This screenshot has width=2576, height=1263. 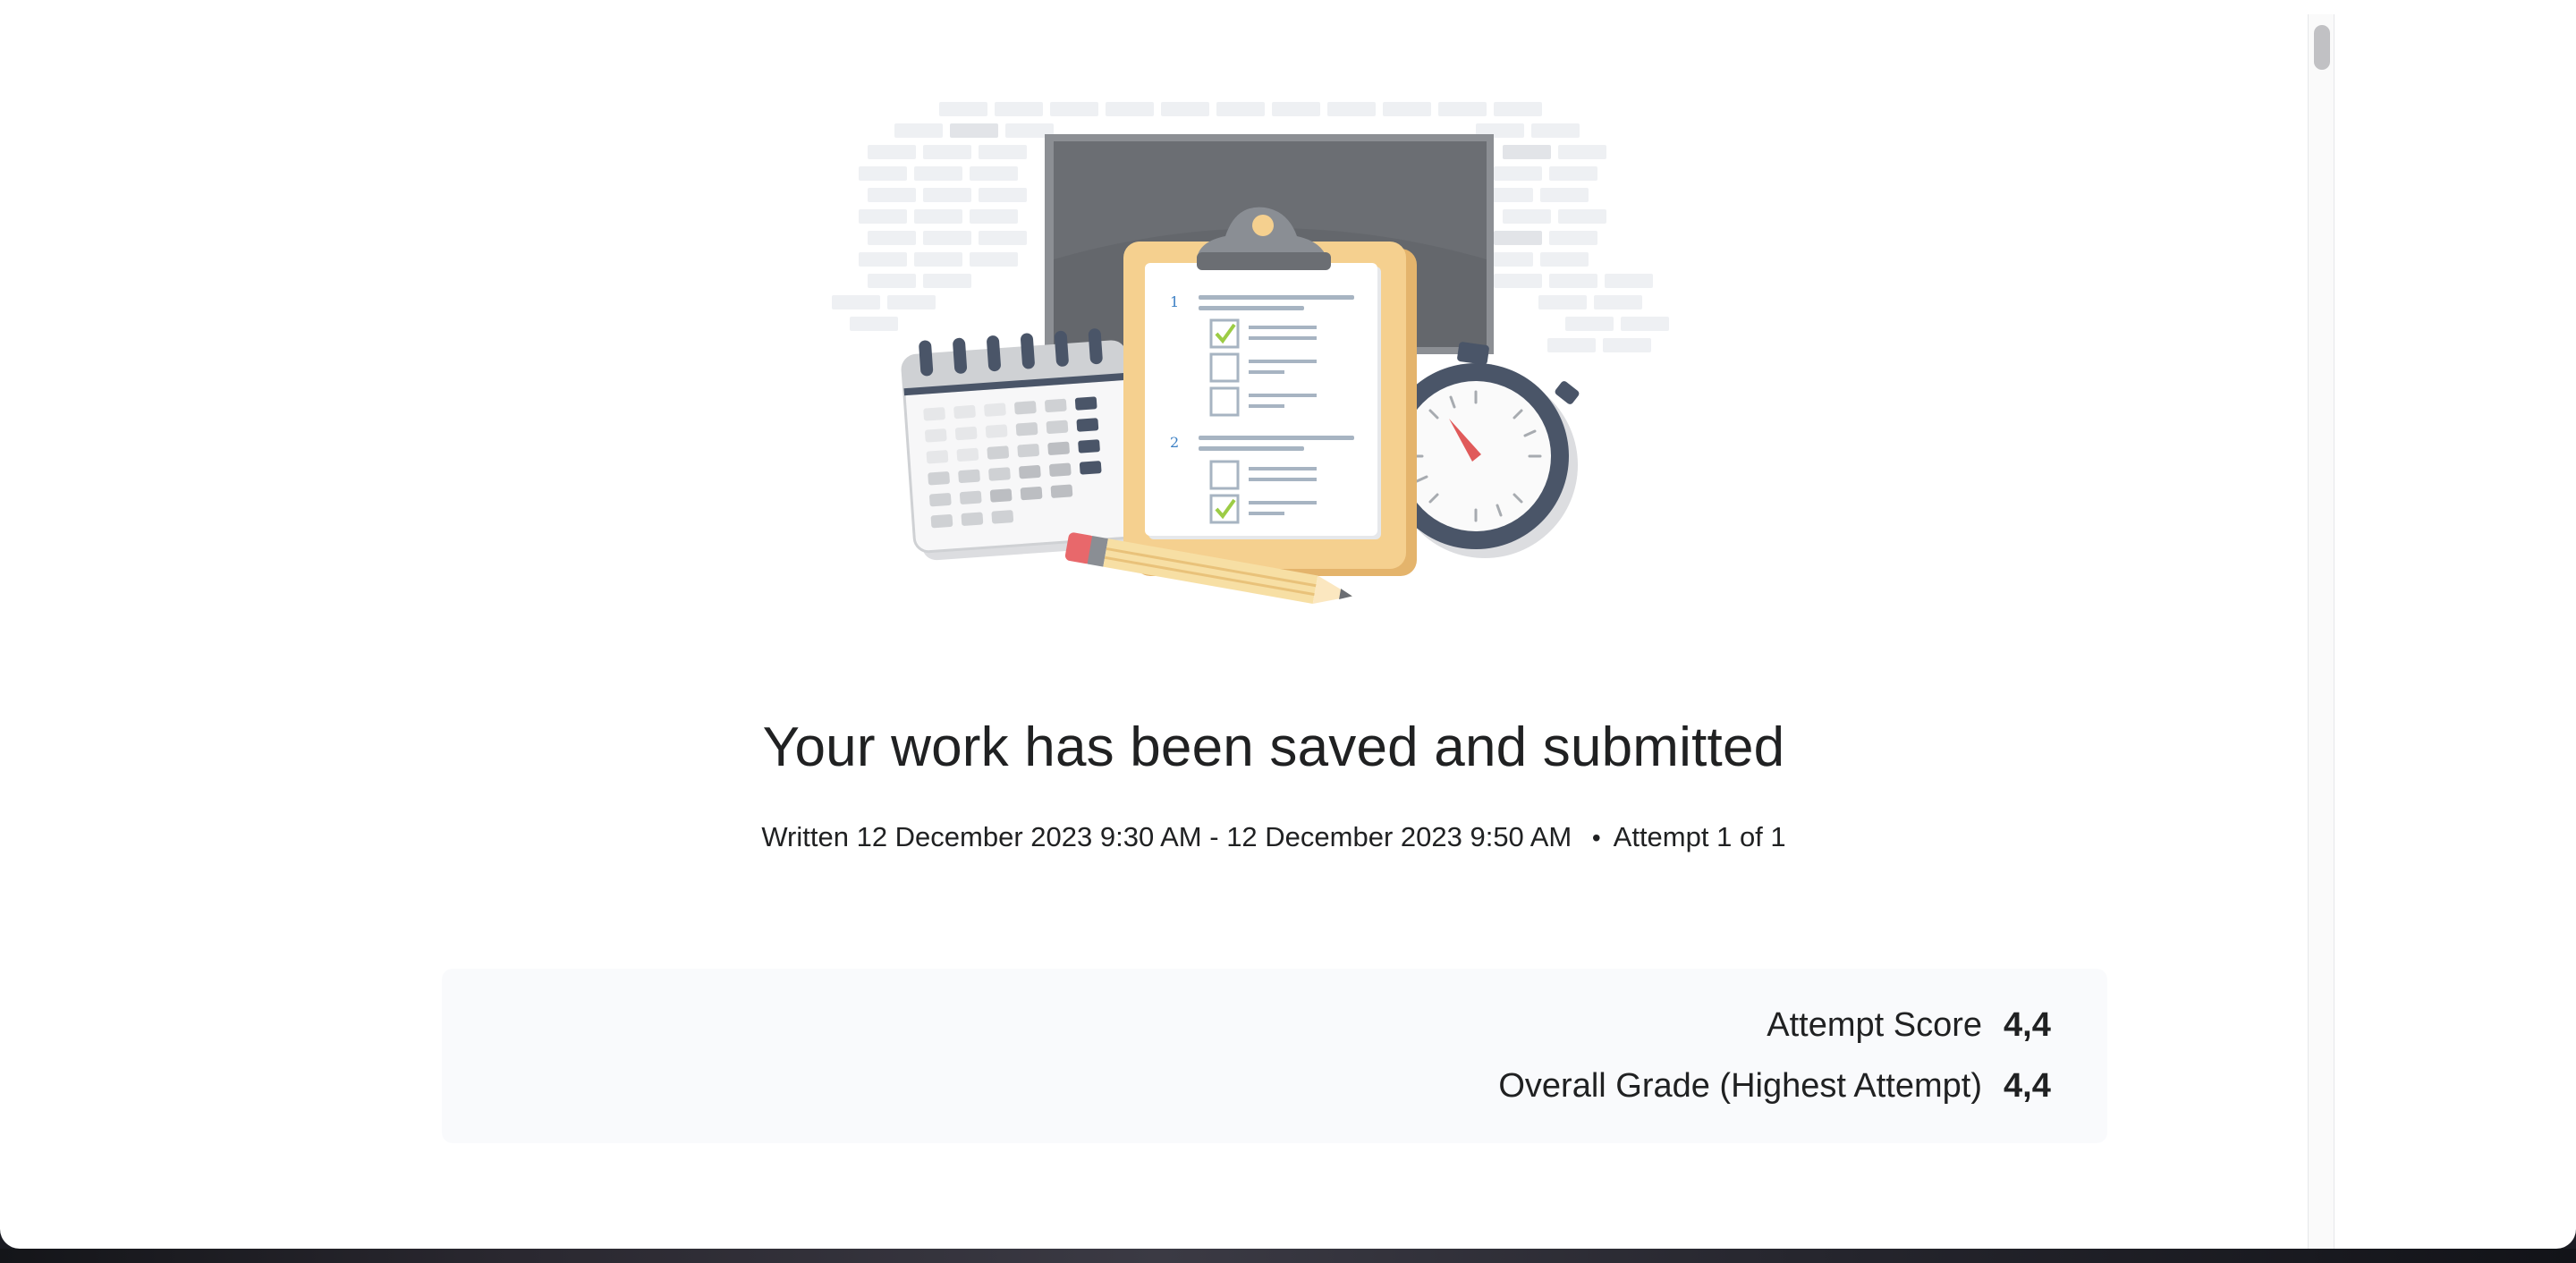 What do you see at coordinates (1288, 1256) in the screenshot?
I see `desktop-background-strip` at bounding box center [1288, 1256].